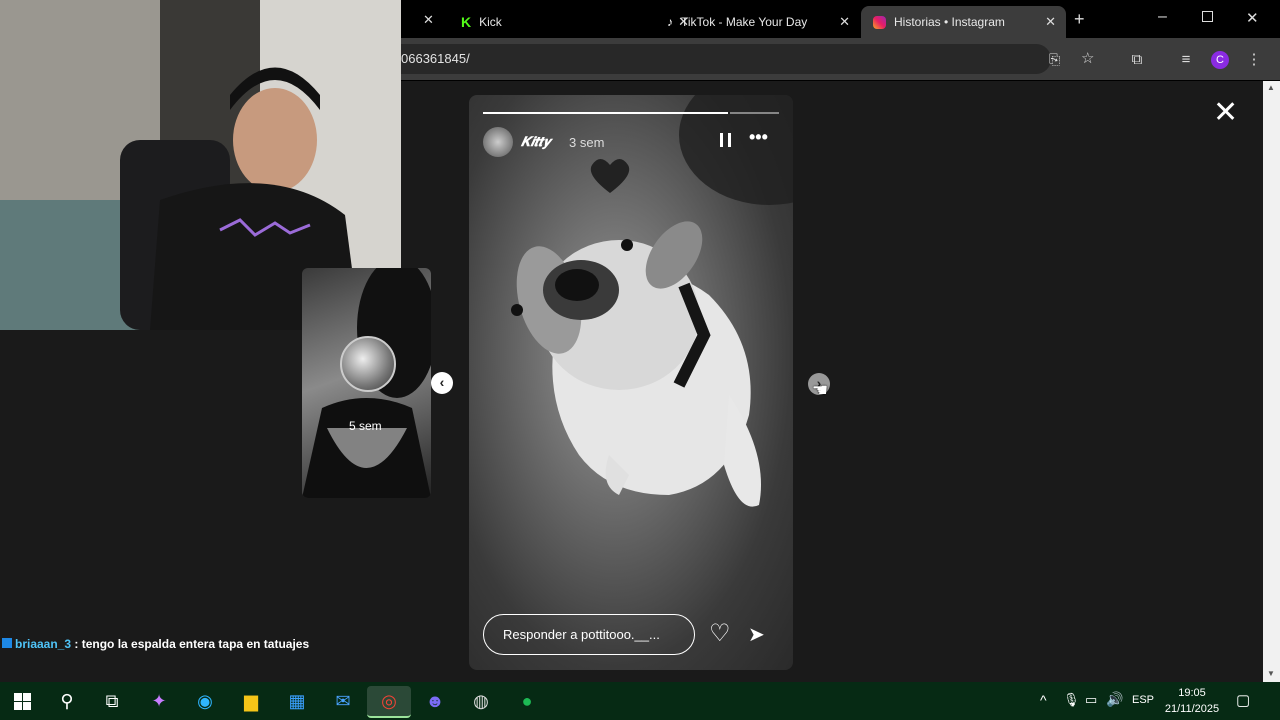  What do you see at coordinates (490, 22) in the screenshot?
I see `tab-label: Kick` at bounding box center [490, 22].